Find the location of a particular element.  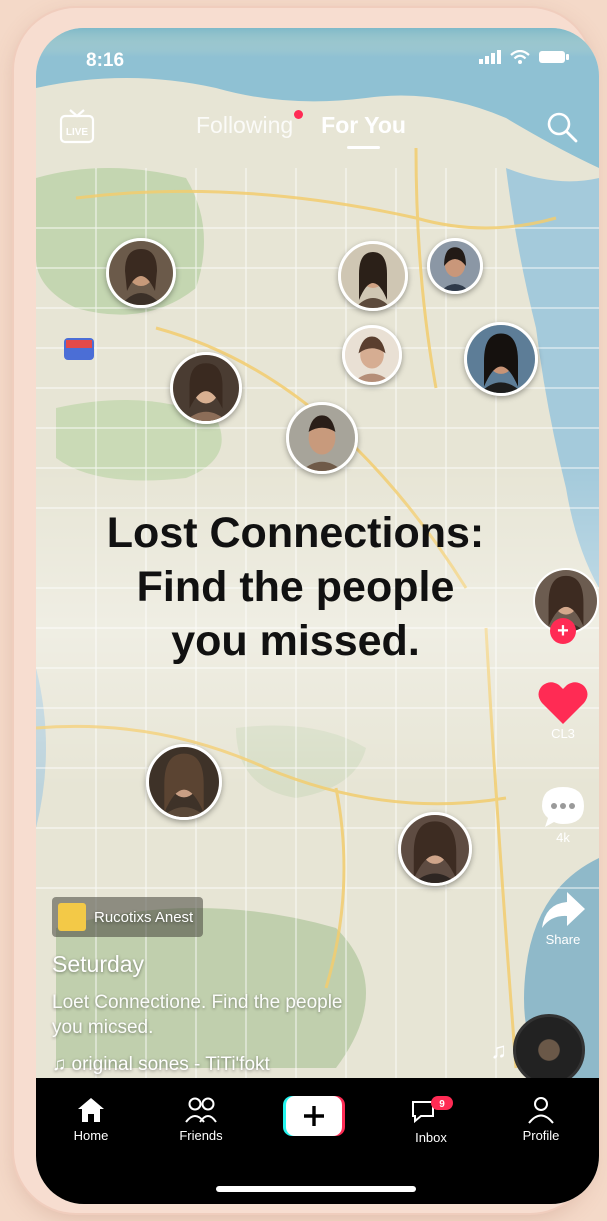

share-icon is located at coordinates (563, 910).